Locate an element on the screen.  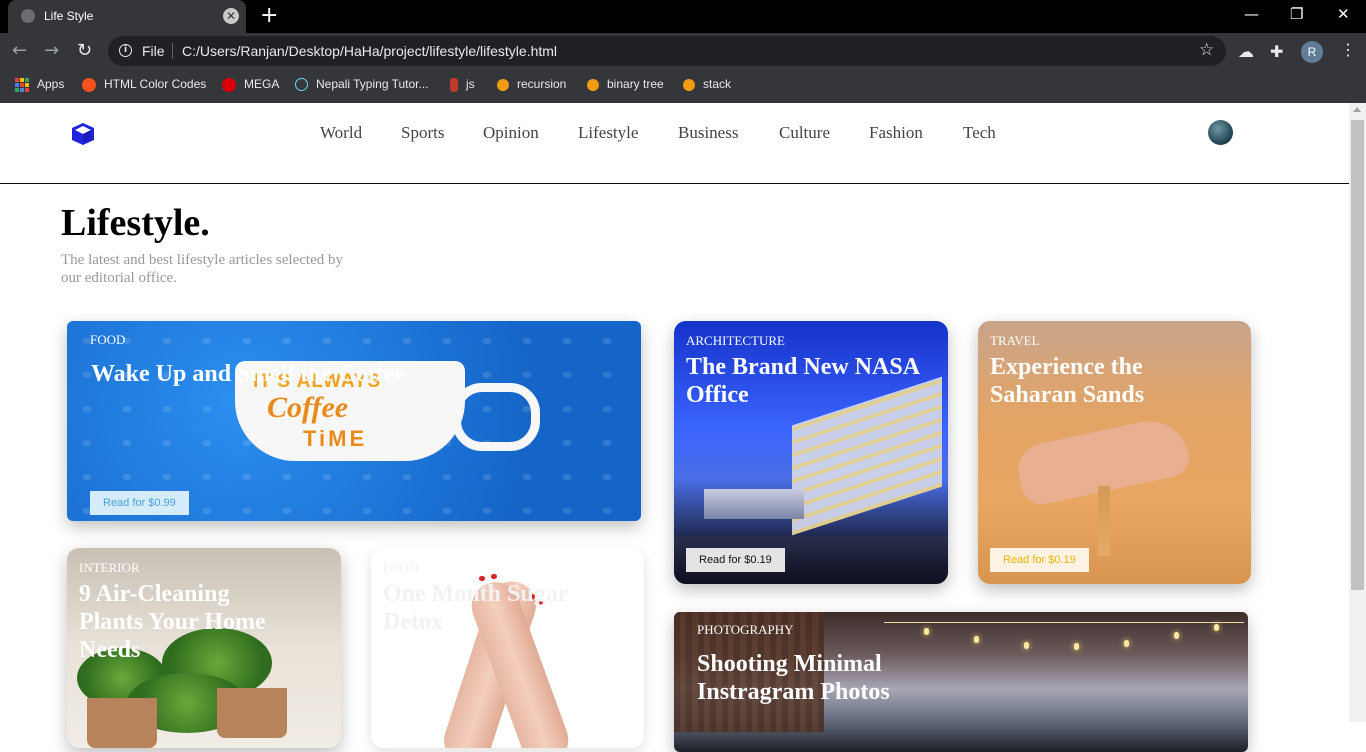
bookmark-mega: MEGA is located at coordinates (250, 86).